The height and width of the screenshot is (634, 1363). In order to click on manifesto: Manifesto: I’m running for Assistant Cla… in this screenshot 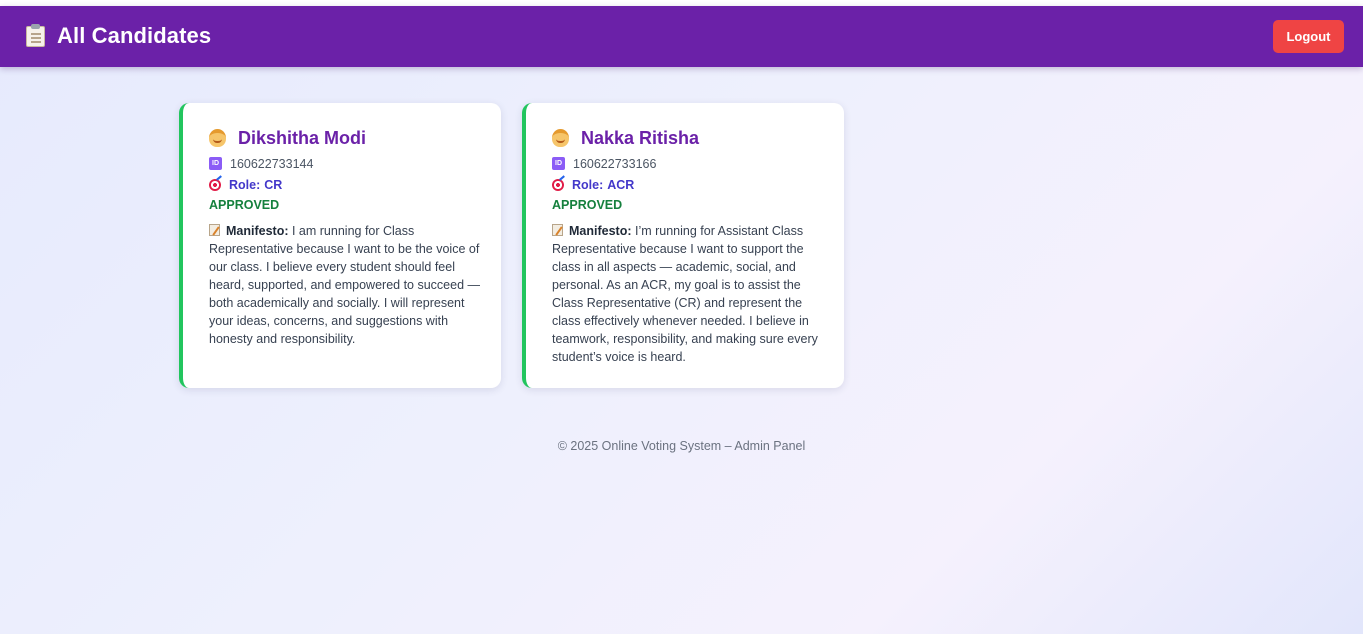, I will do `click(692, 294)`.